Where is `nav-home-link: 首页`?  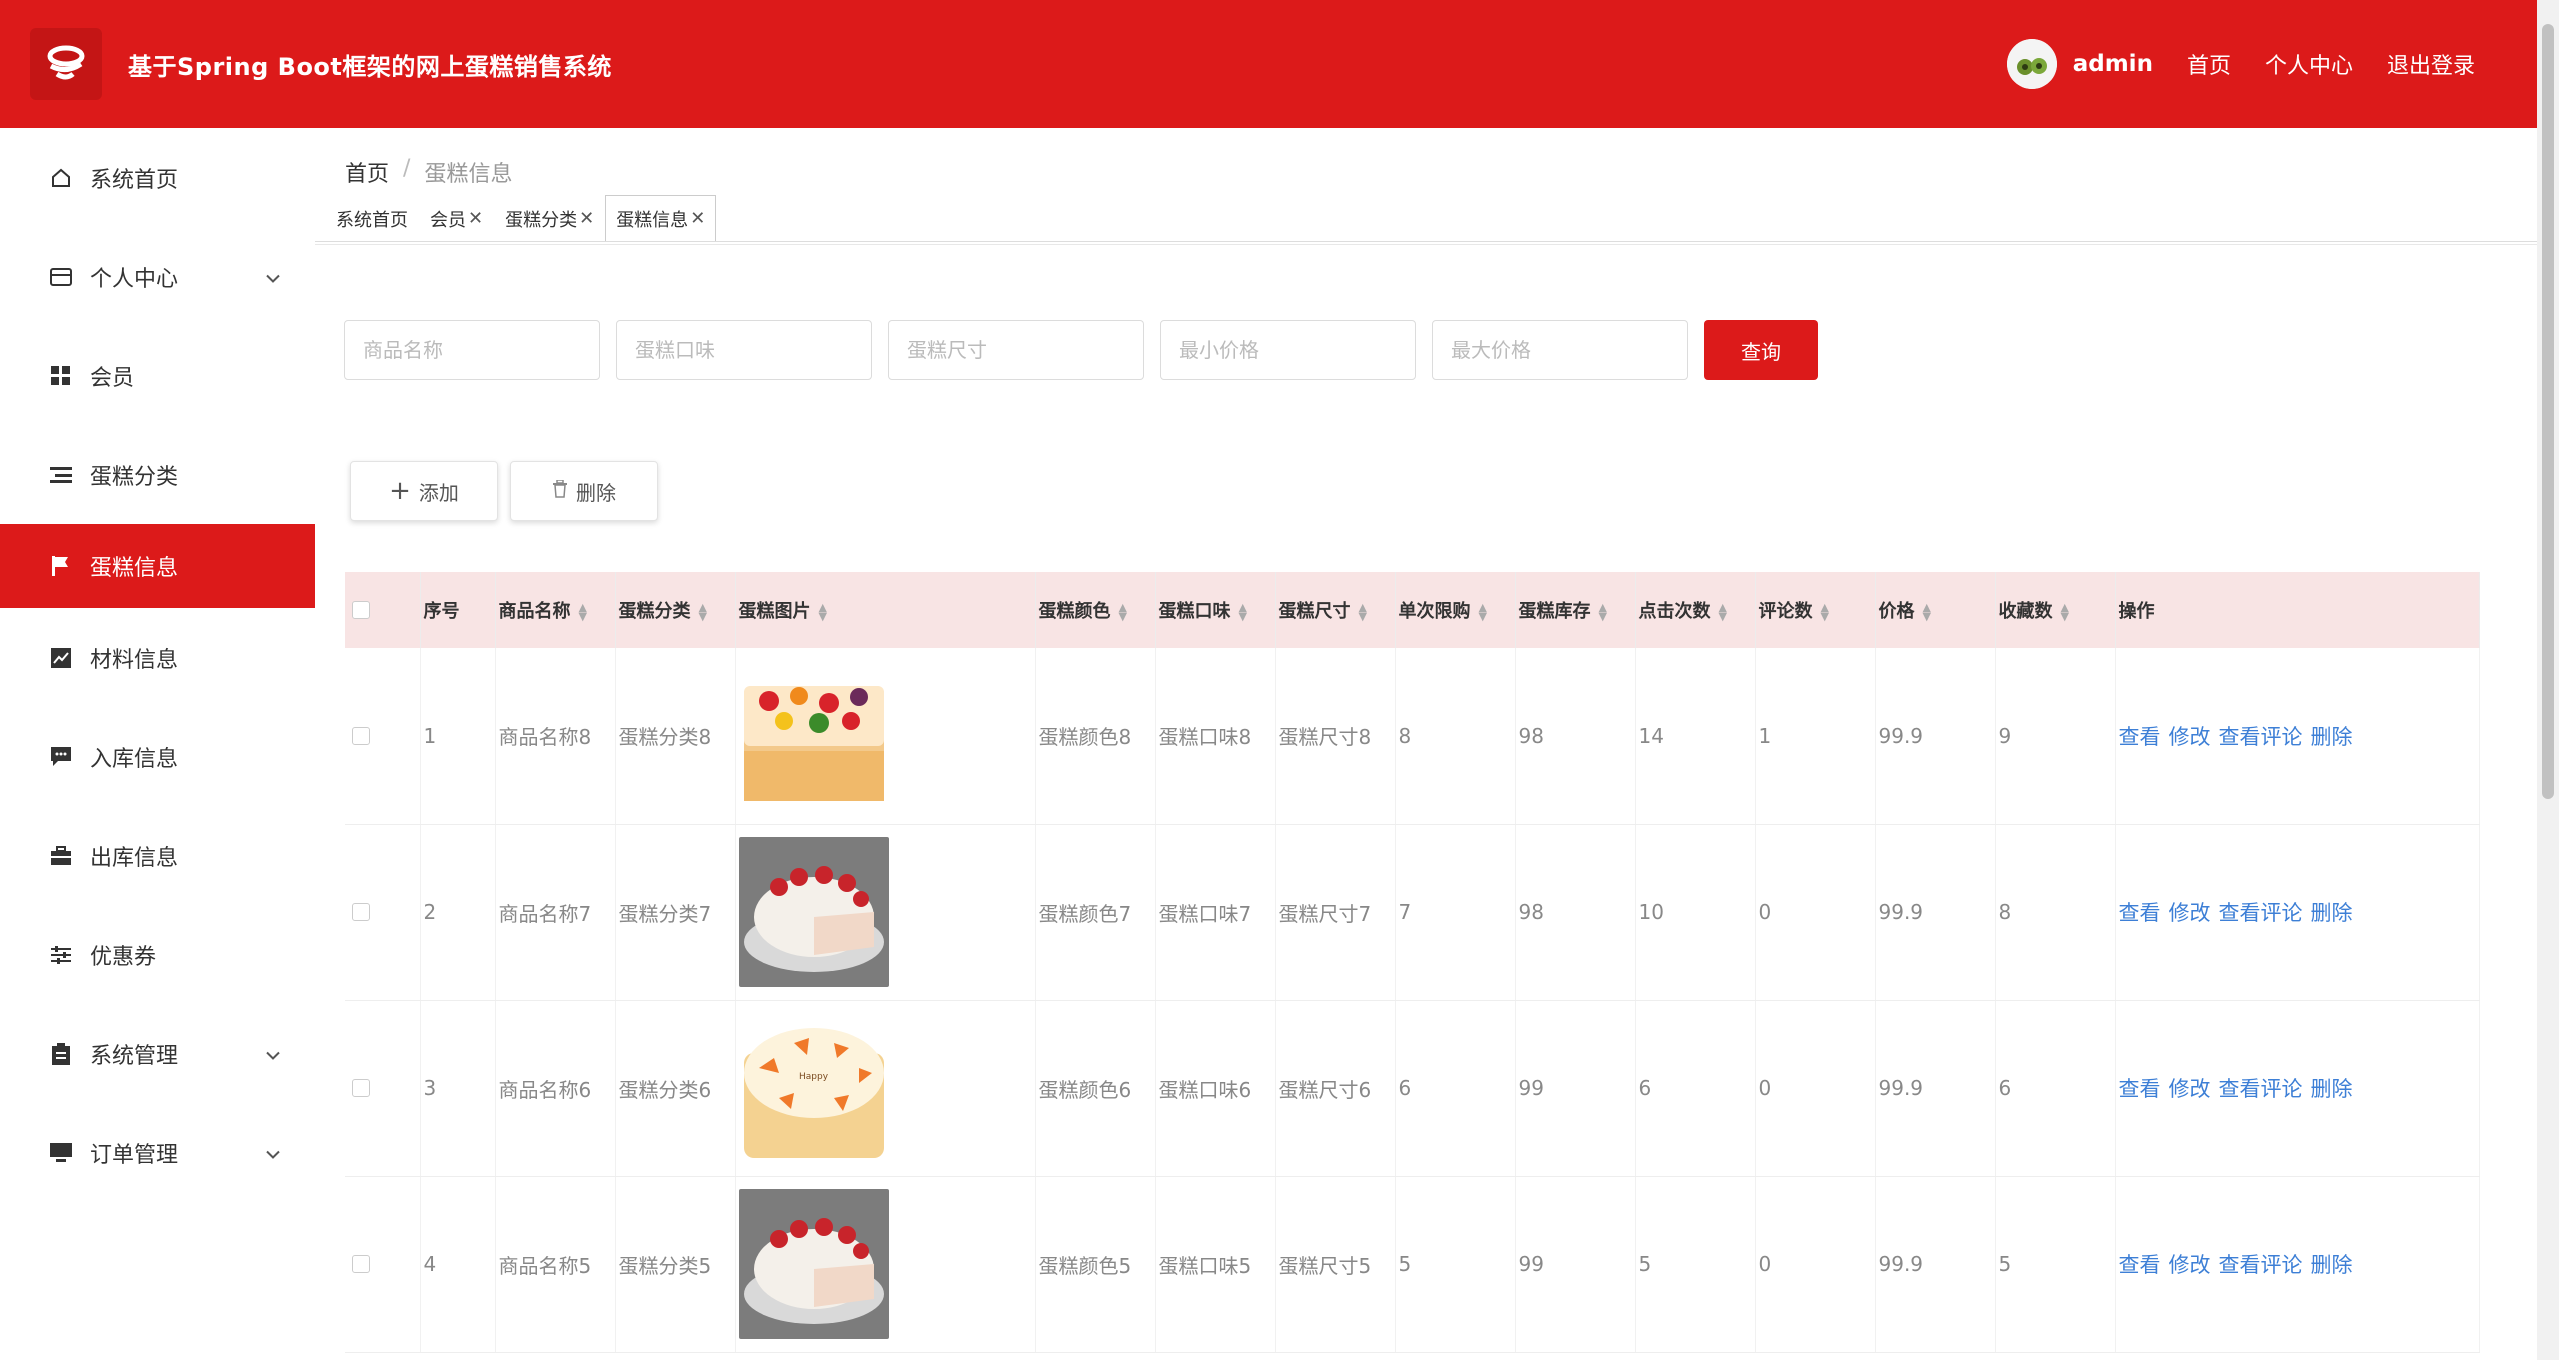 nav-home-link: 首页 is located at coordinates (2209, 64).